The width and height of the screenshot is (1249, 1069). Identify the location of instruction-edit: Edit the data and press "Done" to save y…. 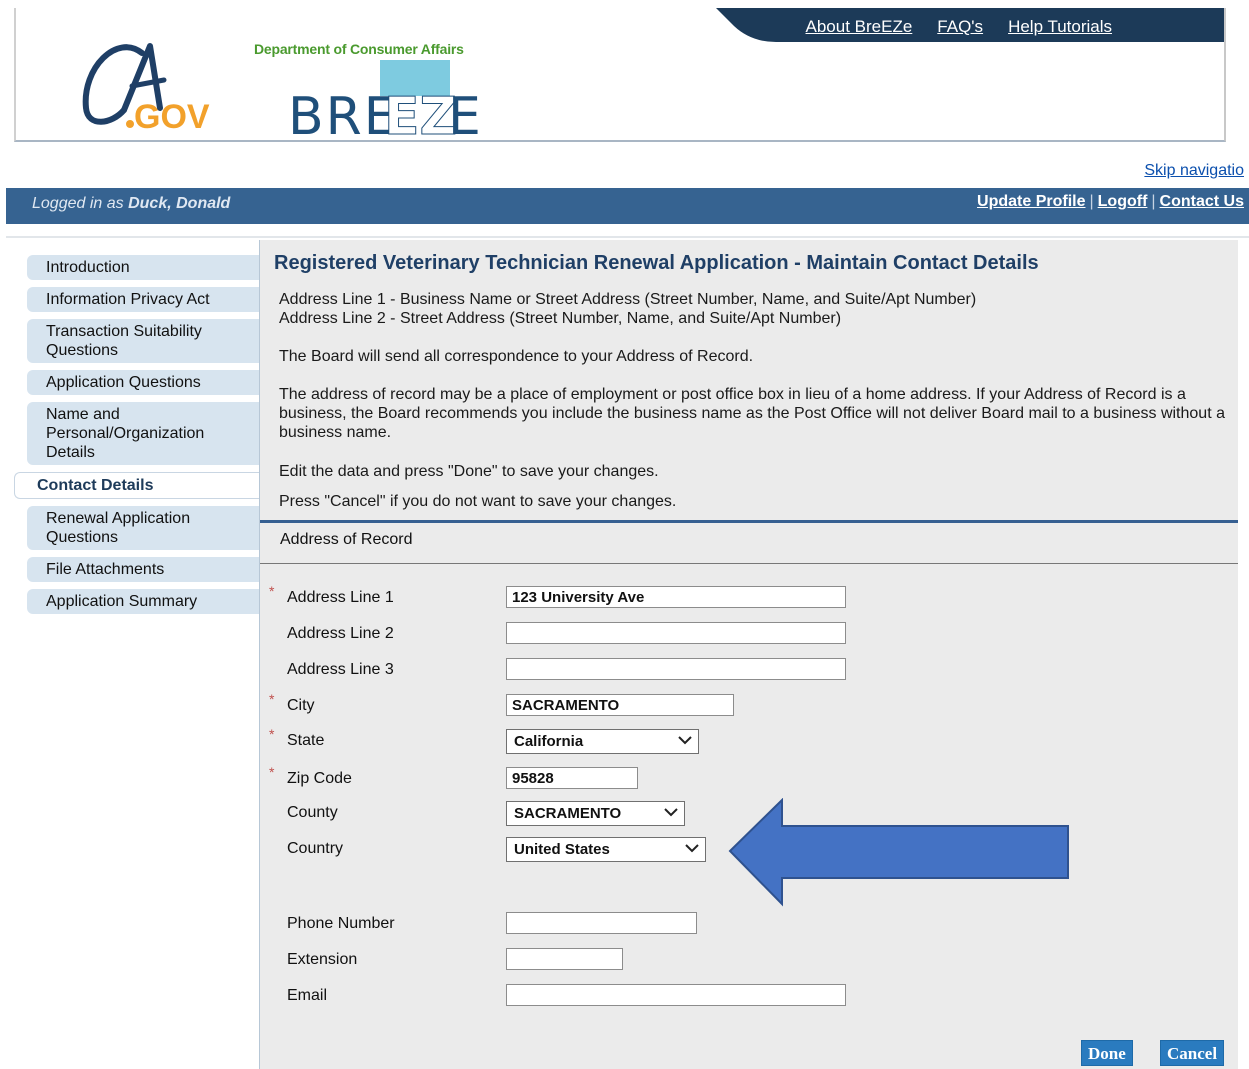
(469, 471).